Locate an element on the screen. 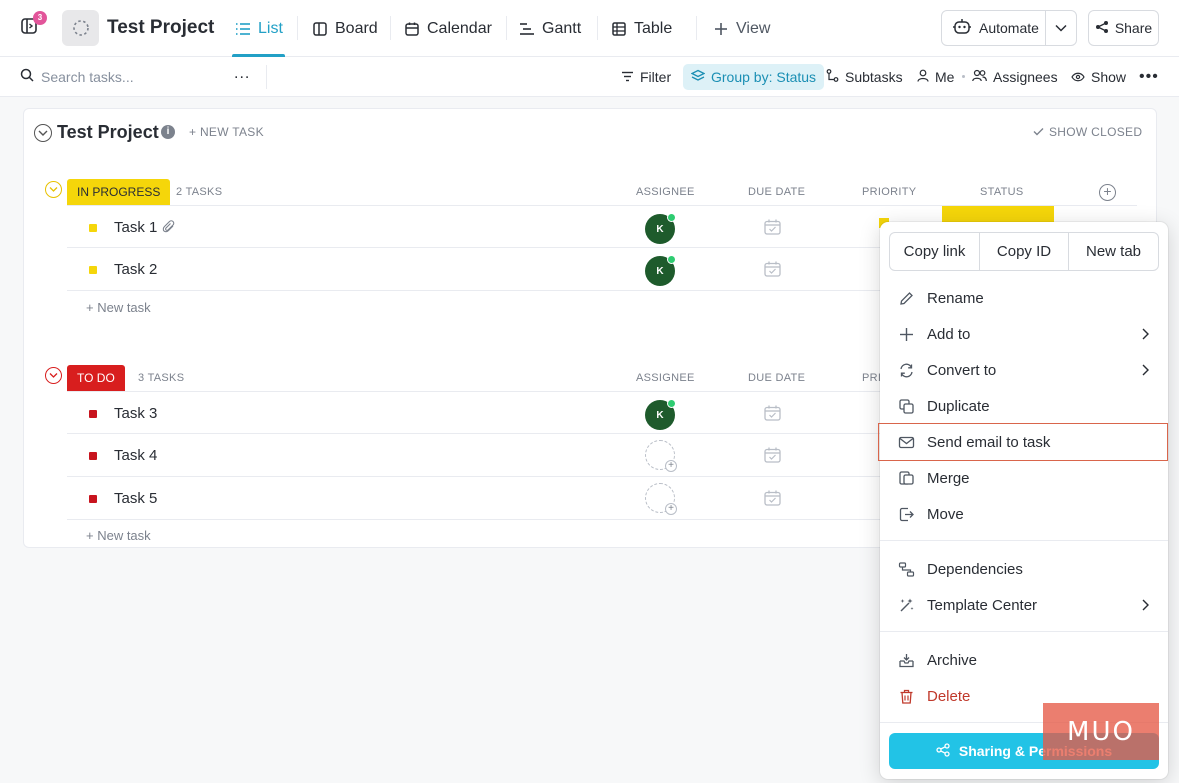  status-cell is located at coordinates (998, 214).